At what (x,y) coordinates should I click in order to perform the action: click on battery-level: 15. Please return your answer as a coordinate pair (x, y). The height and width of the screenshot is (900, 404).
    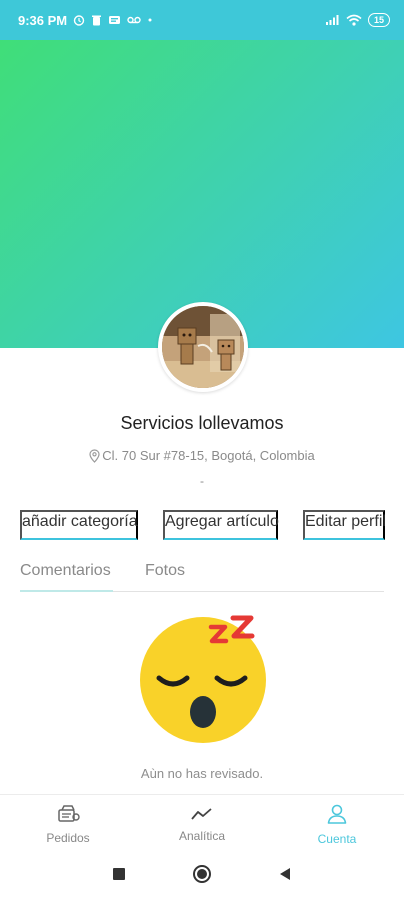
    Looking at the image, I should click on (378, 19).